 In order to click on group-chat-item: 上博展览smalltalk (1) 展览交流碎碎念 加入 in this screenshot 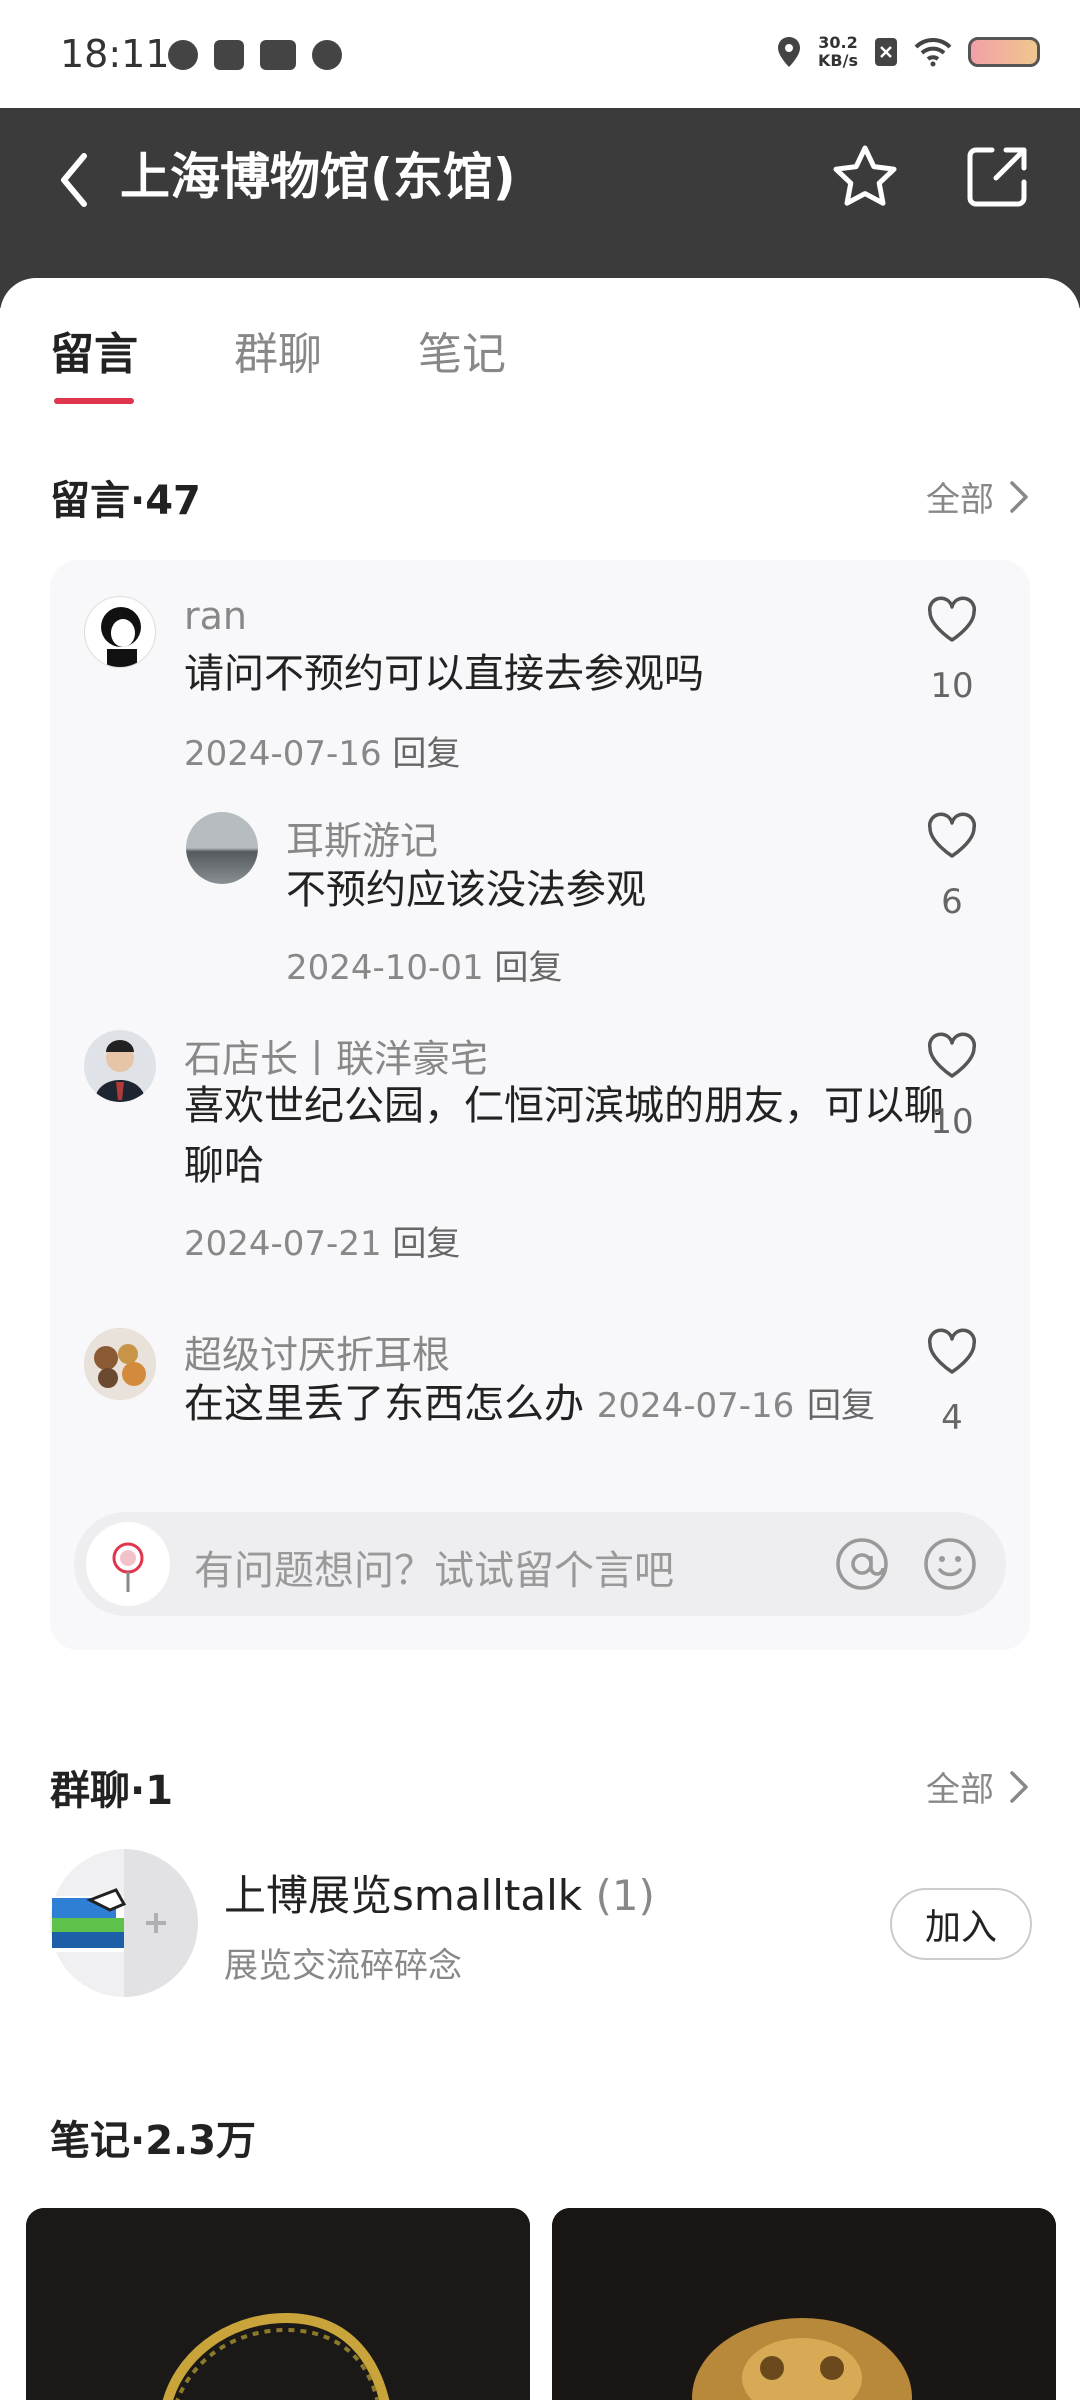, I will do `click(541, 1923)`.